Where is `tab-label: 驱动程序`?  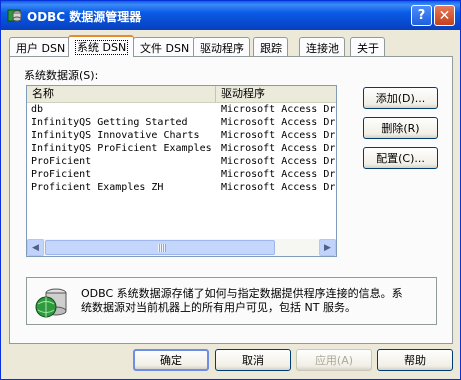
tab-label: 驱动程序 is located at coordinates (222, 48).